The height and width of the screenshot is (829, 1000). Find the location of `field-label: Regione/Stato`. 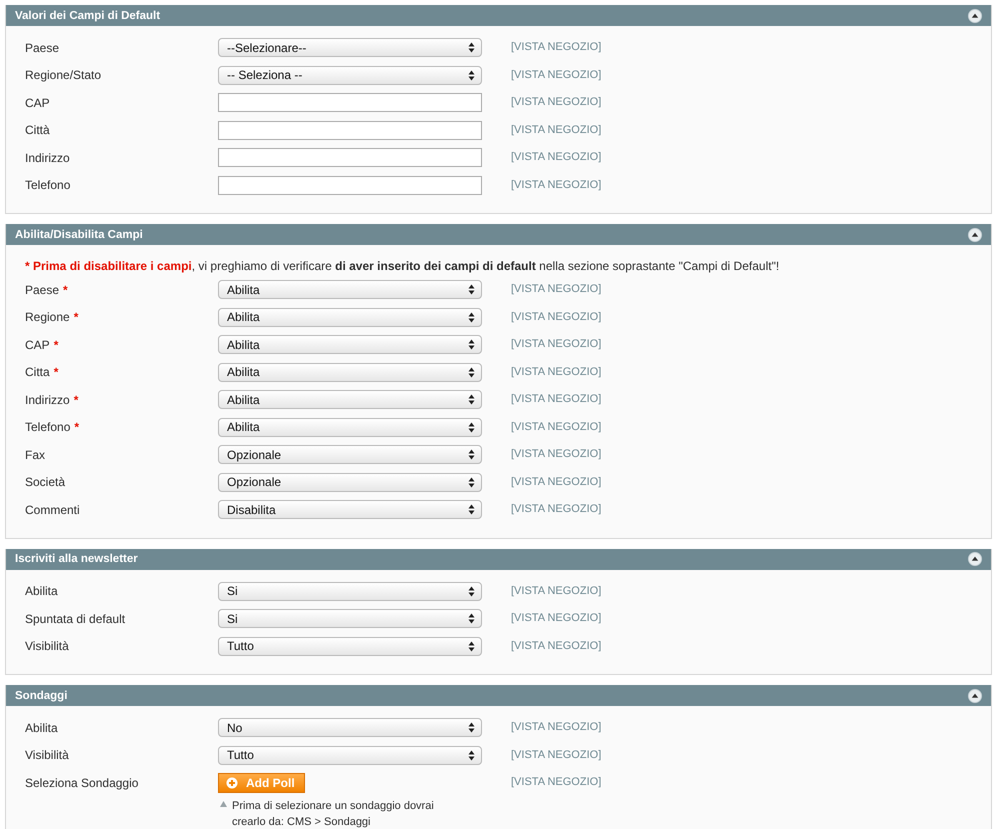

field-label: Regione/Stato is located at coordinates (63, 75).